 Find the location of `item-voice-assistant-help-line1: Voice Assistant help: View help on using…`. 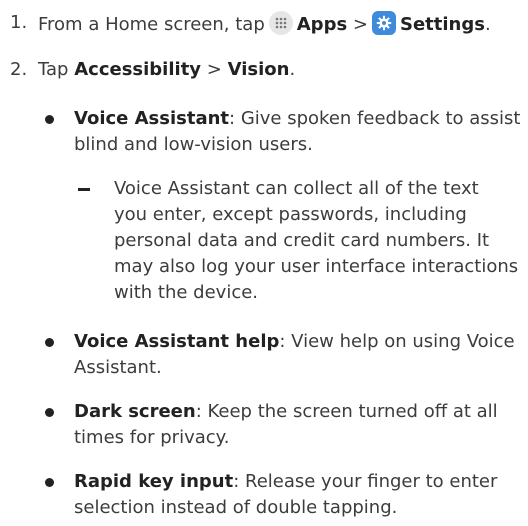

item-voice-assistant-help-line1: Voice Assistant help: View help on using… is located at coordinates (294, 342).